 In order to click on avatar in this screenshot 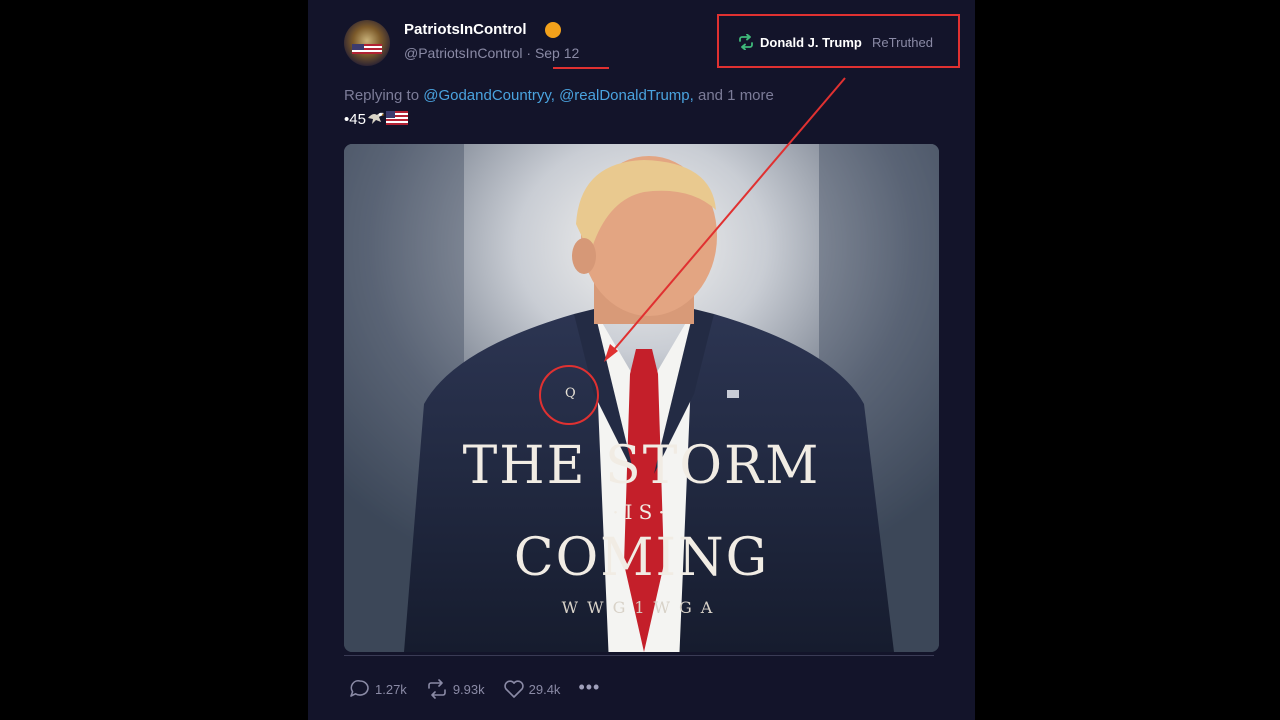, I will do `click(367, 43)`.